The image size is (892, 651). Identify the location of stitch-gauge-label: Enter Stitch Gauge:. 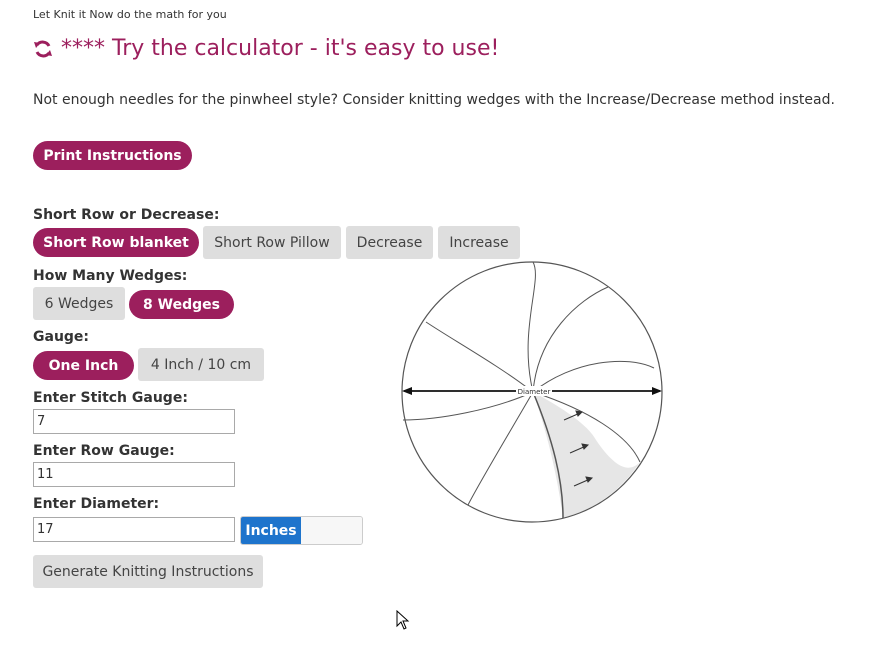
(110, 398).